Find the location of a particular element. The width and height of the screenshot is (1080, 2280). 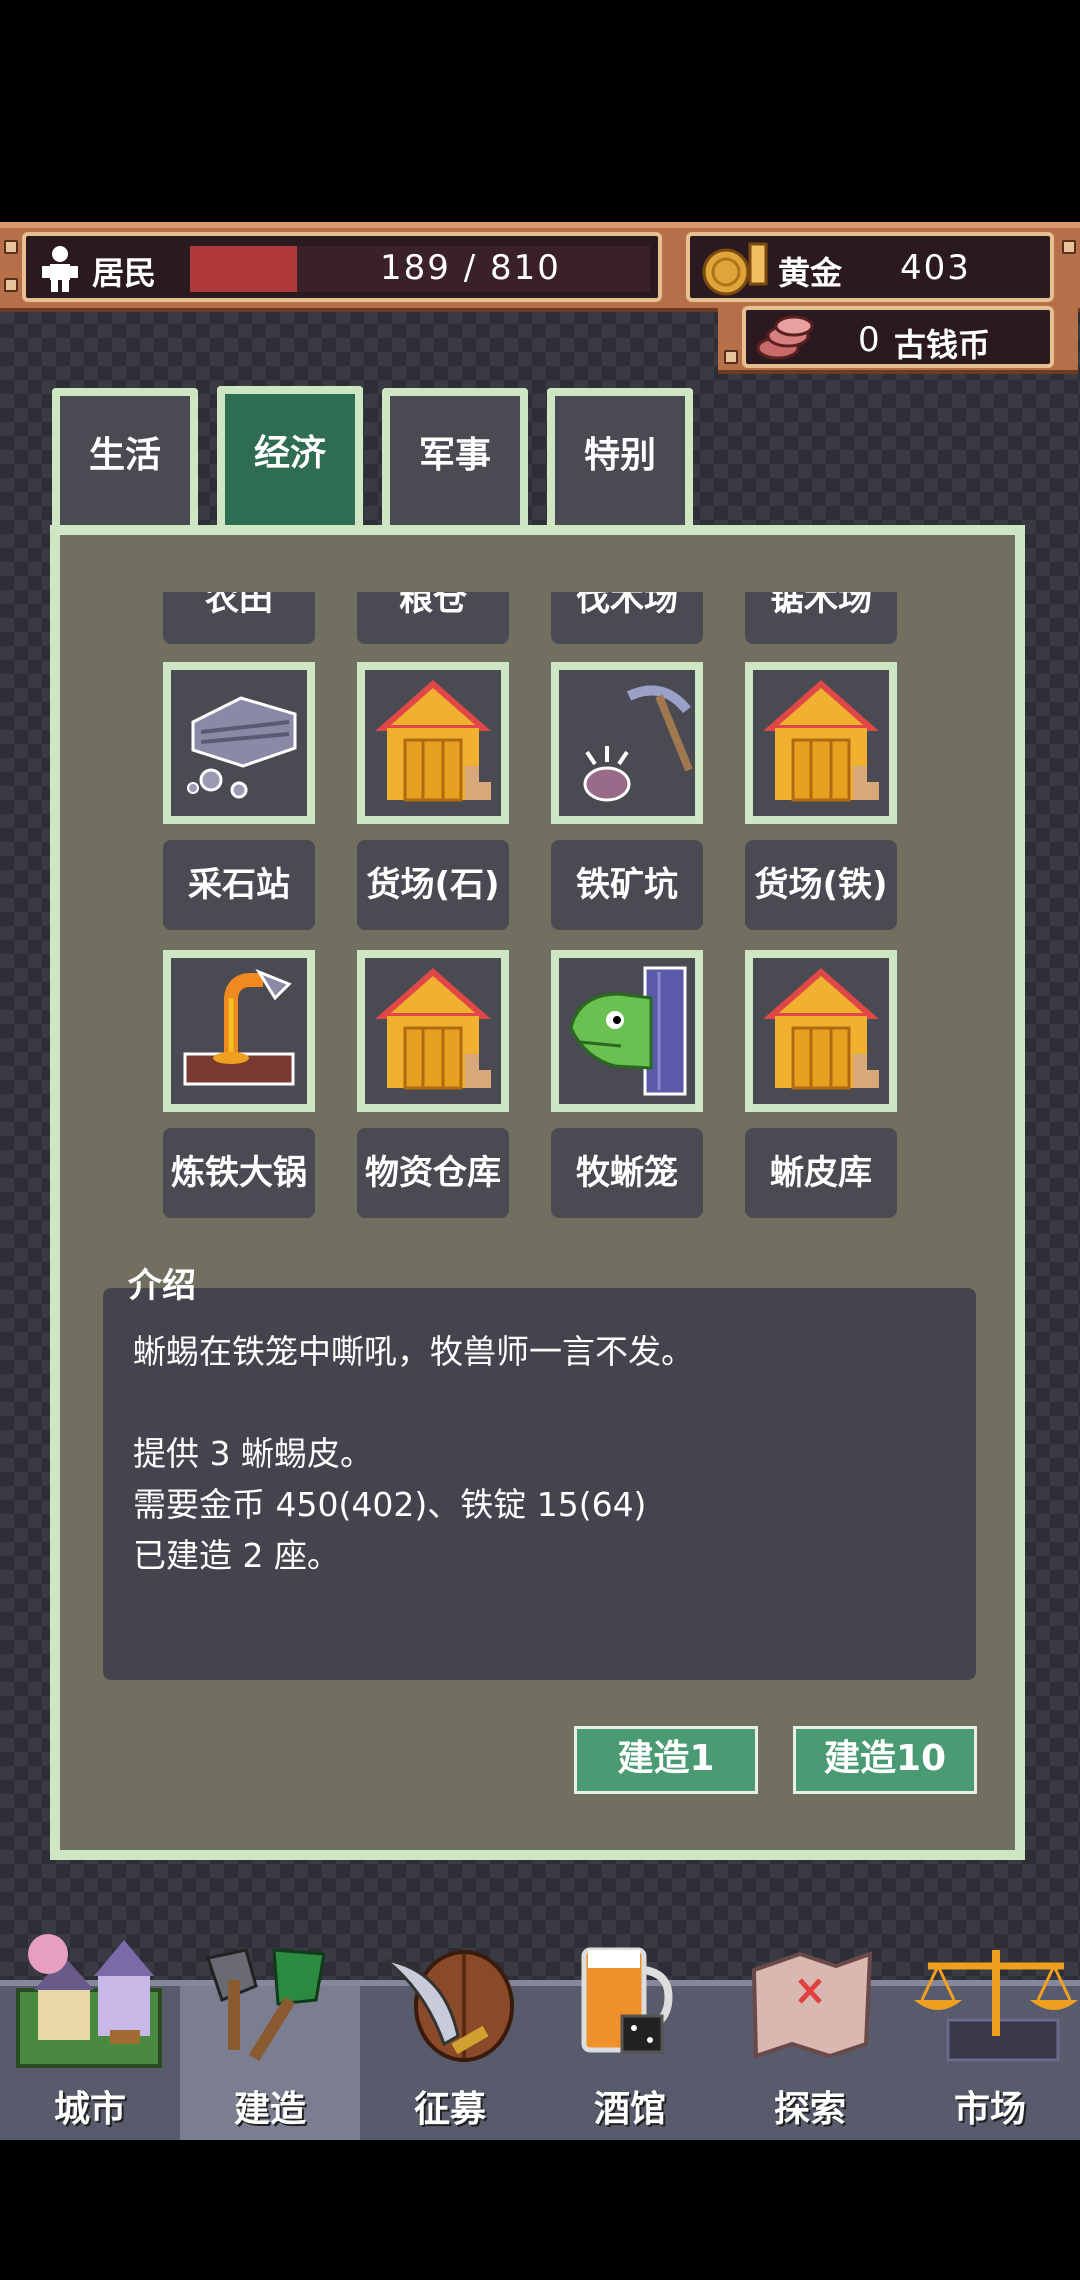

building-label-lizard-cage: 牧蜥笼 is located at coordinates (627, 1173).